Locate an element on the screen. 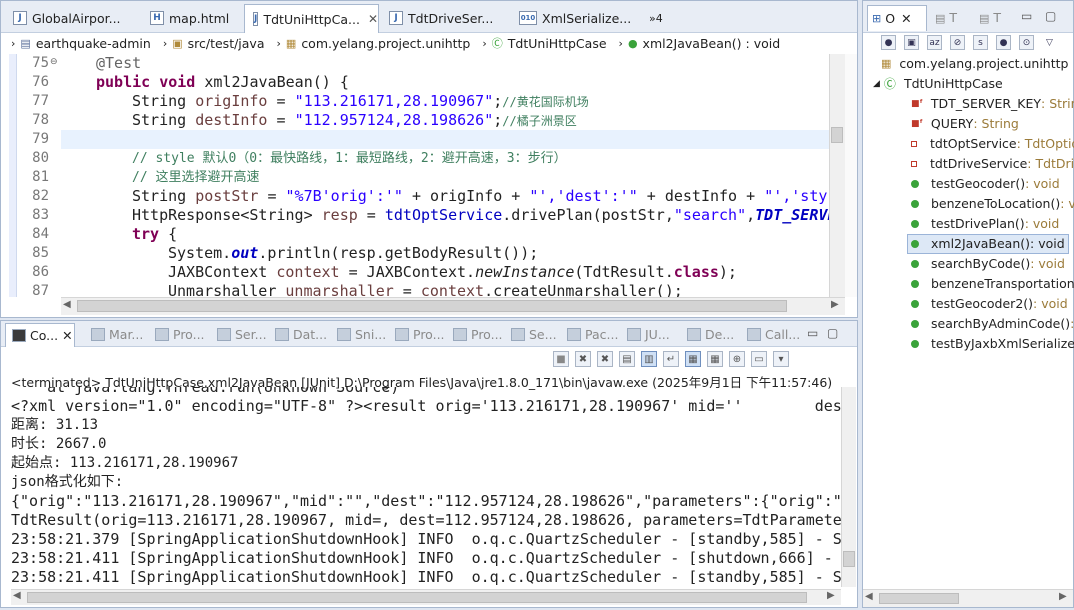 The height and width of the screenshot is (610, 1074). breadcrumb-package: › ▦ com.yelang.project.unihttp is located at coordinates (374, 43).